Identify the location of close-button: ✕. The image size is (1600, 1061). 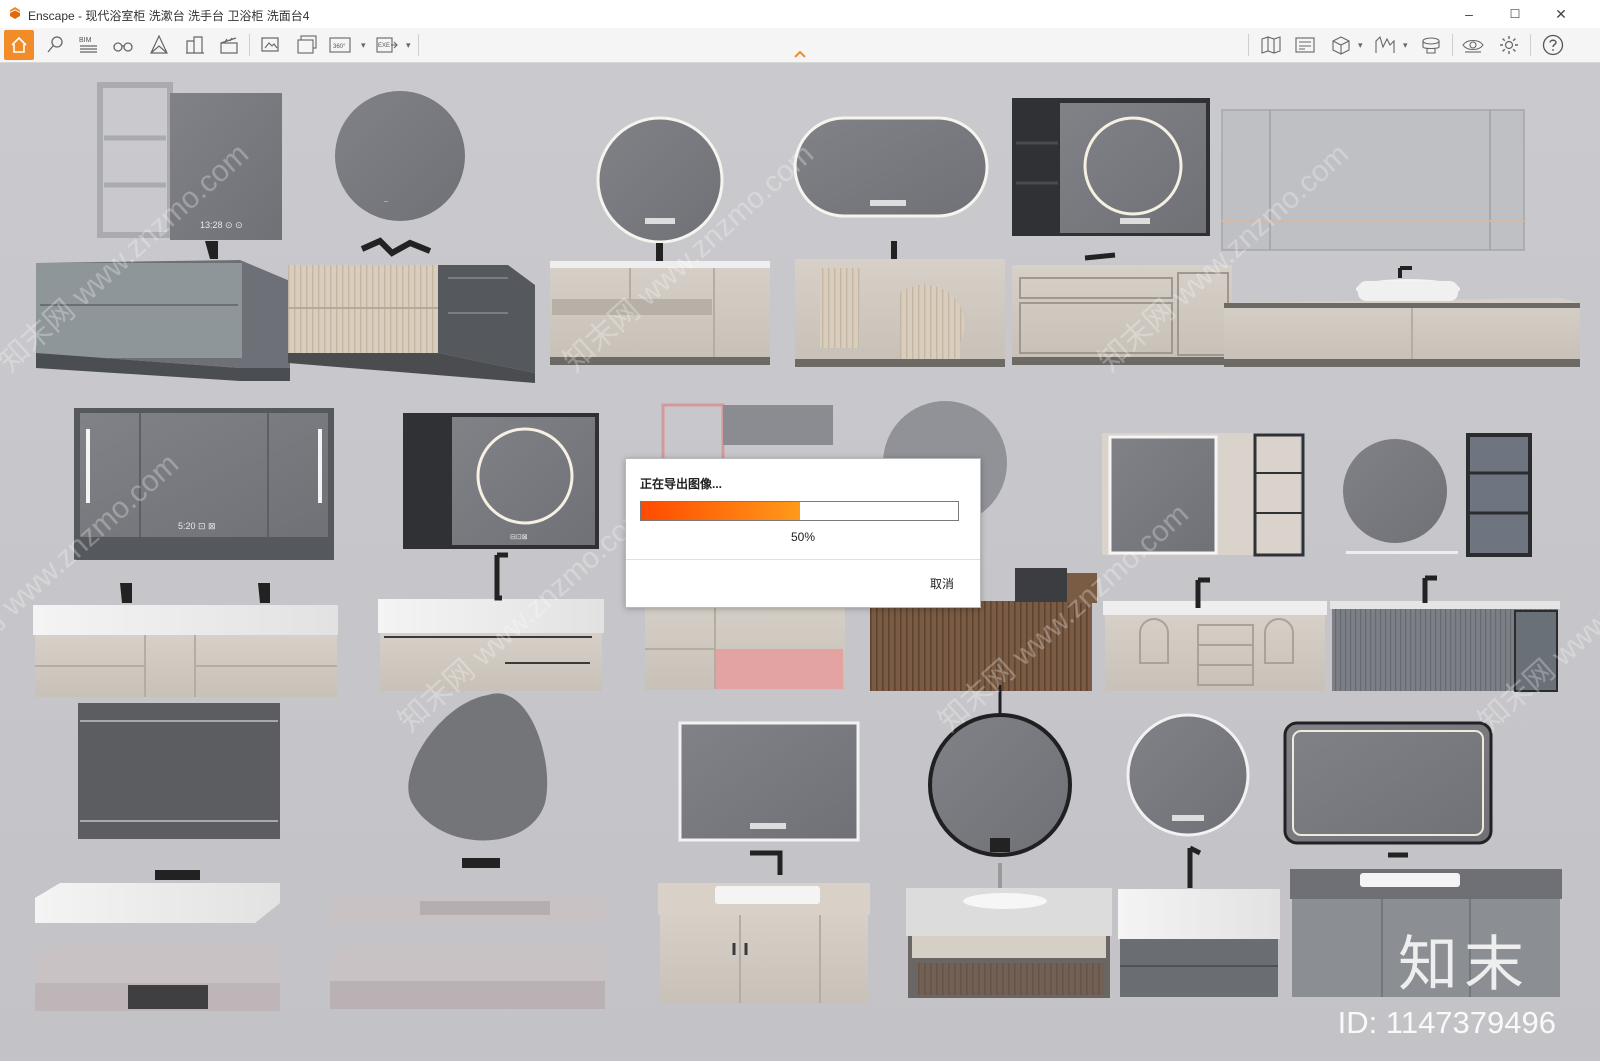
(1561, 14).